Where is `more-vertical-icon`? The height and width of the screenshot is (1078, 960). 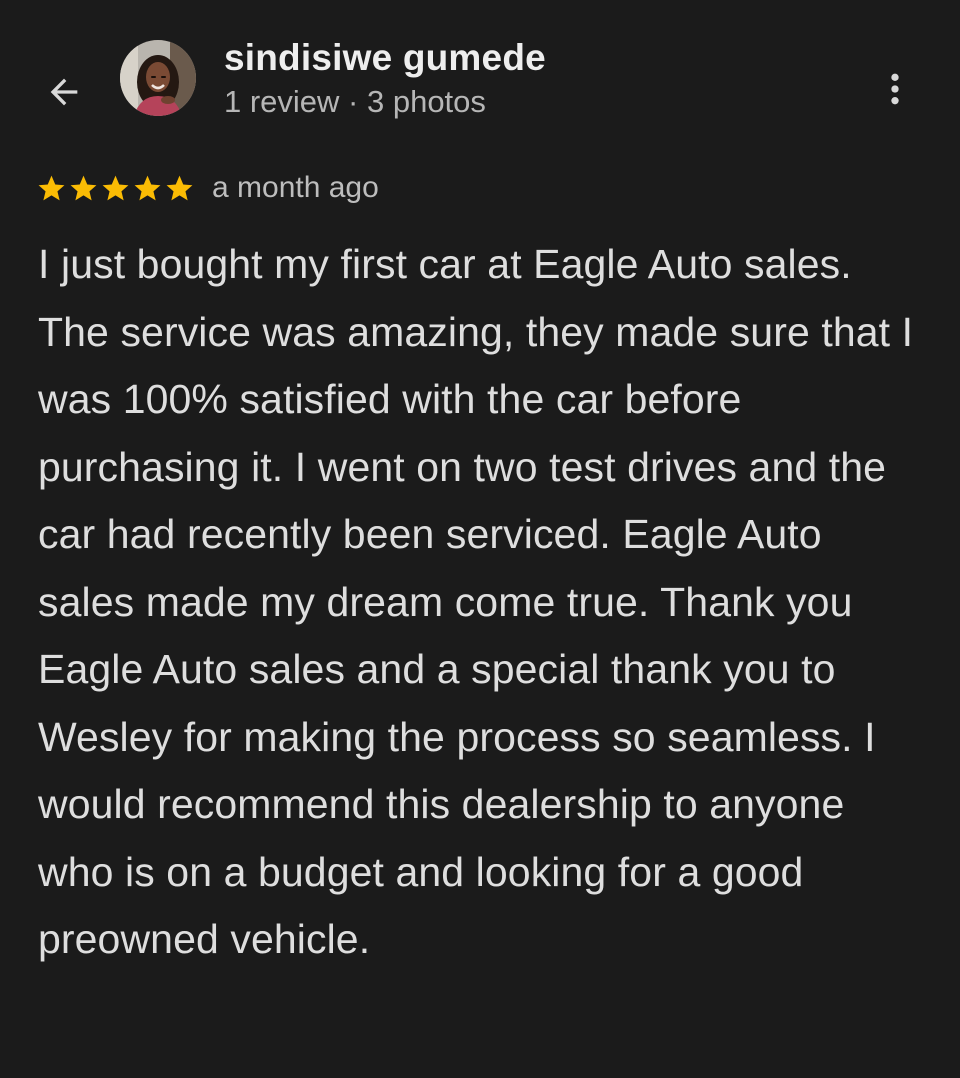
more-vertical-icon is located at coordinates (895, 89).